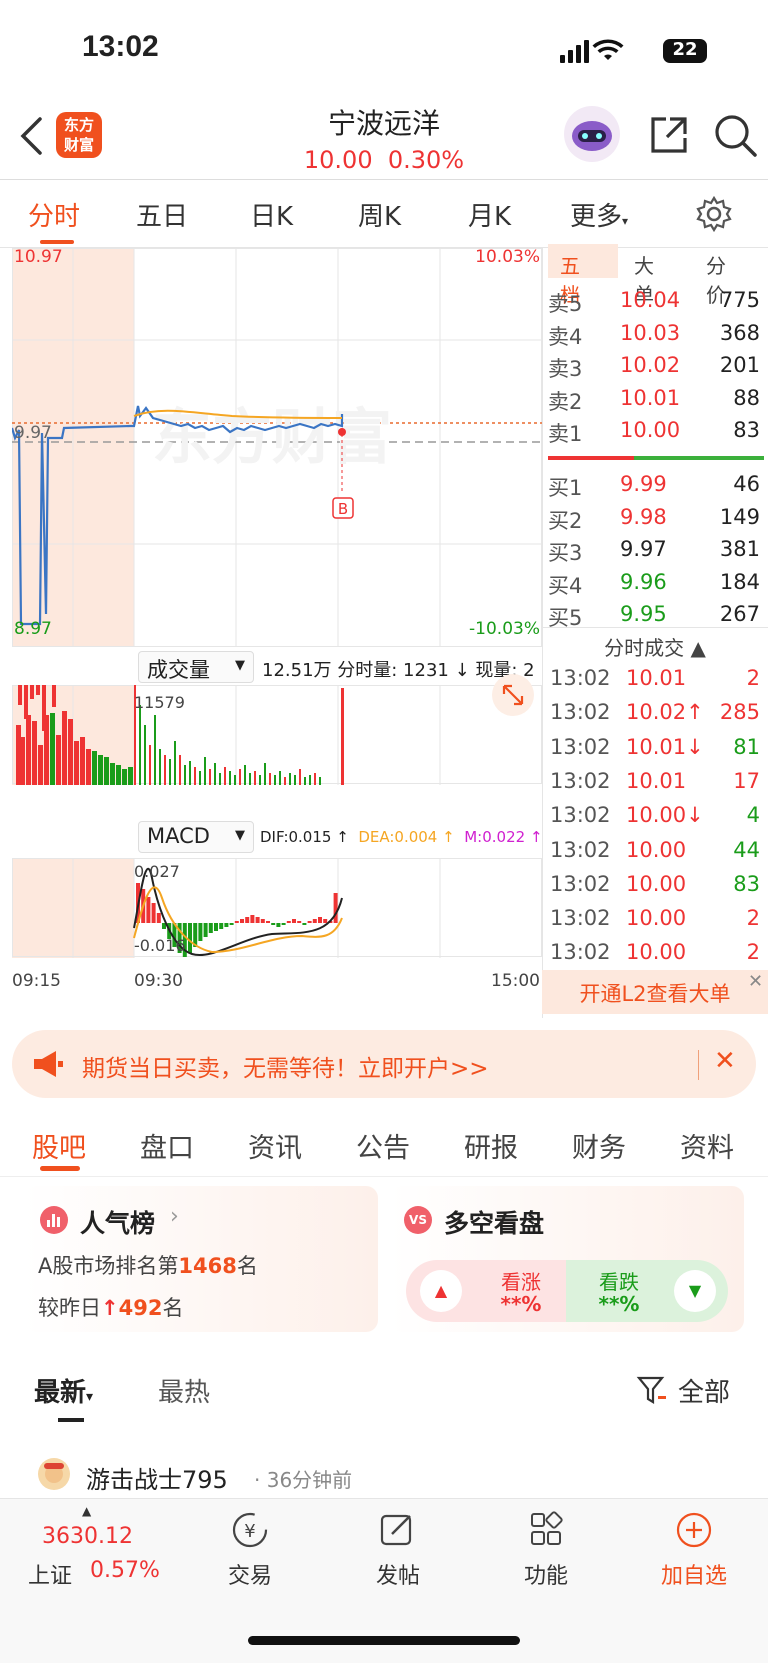  Describe the element at coordinates (652, 1390) in the screenshot. I see `filter-icon` at that location.